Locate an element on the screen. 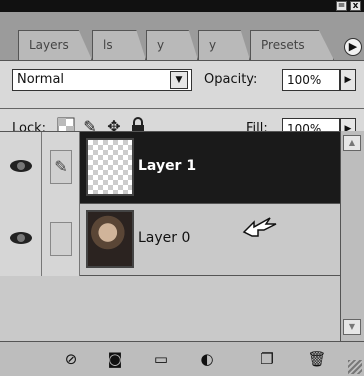 Image resolution: width=364 pixels, height=376 pixels. close-button: x is located at coordinates (355, 6).